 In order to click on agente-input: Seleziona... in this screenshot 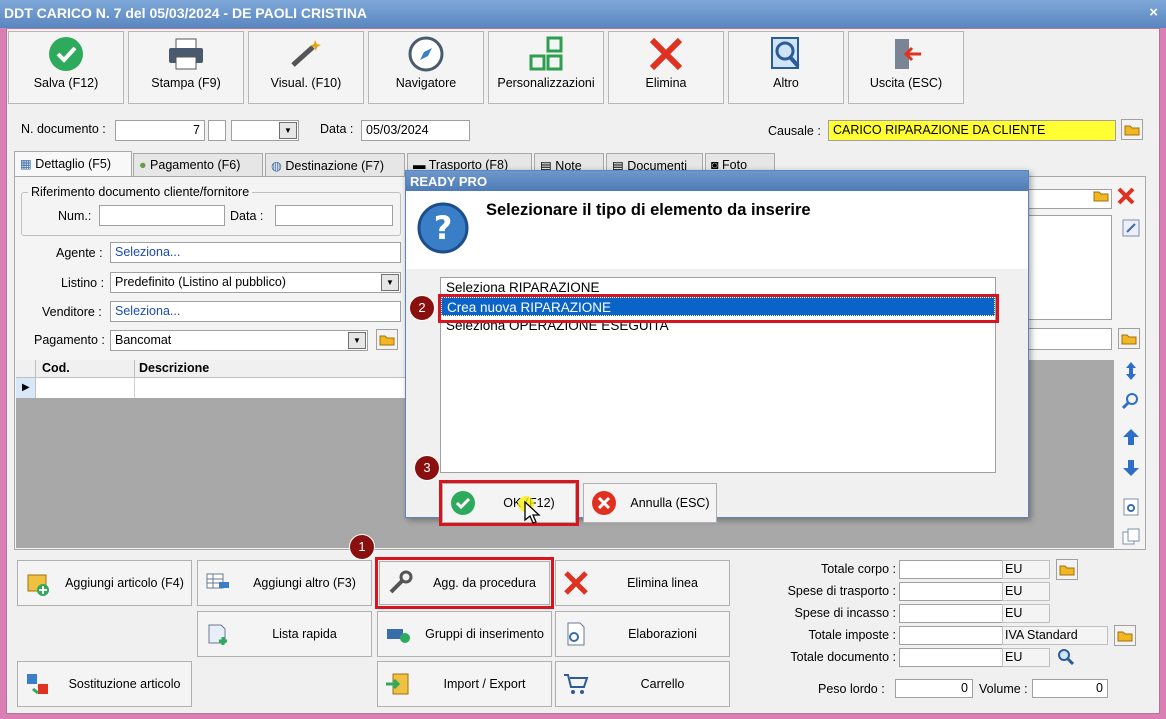, I will do `click(255, 252)`.